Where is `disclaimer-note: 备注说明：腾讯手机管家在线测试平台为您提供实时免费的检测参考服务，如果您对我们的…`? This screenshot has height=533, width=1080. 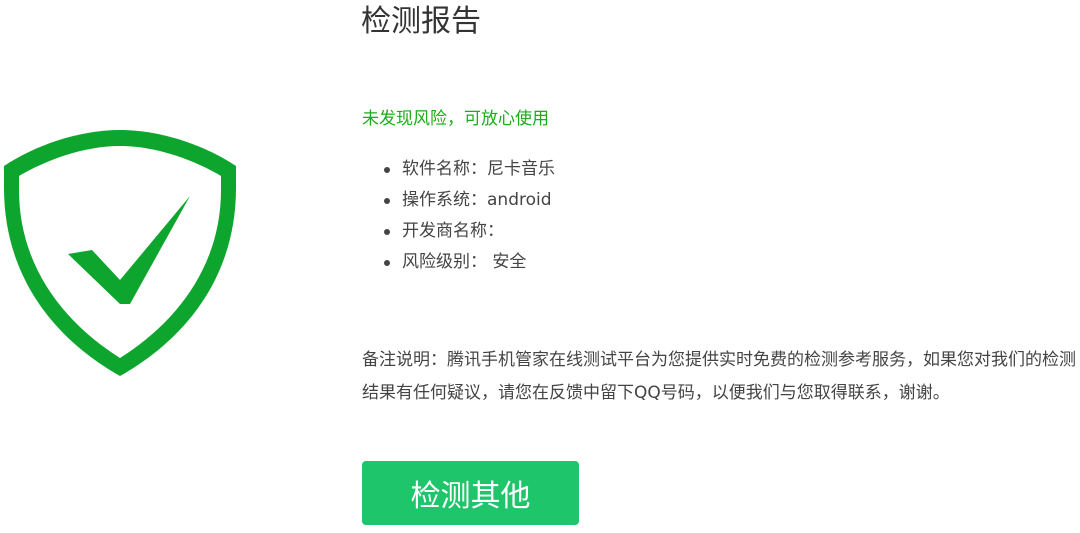 disclaimer-note: 备注说明：腾讯手机管家在线测试平台为您提供实时免费的检测参考服务，如果您对我们的… is located at coordinates (719, 376).